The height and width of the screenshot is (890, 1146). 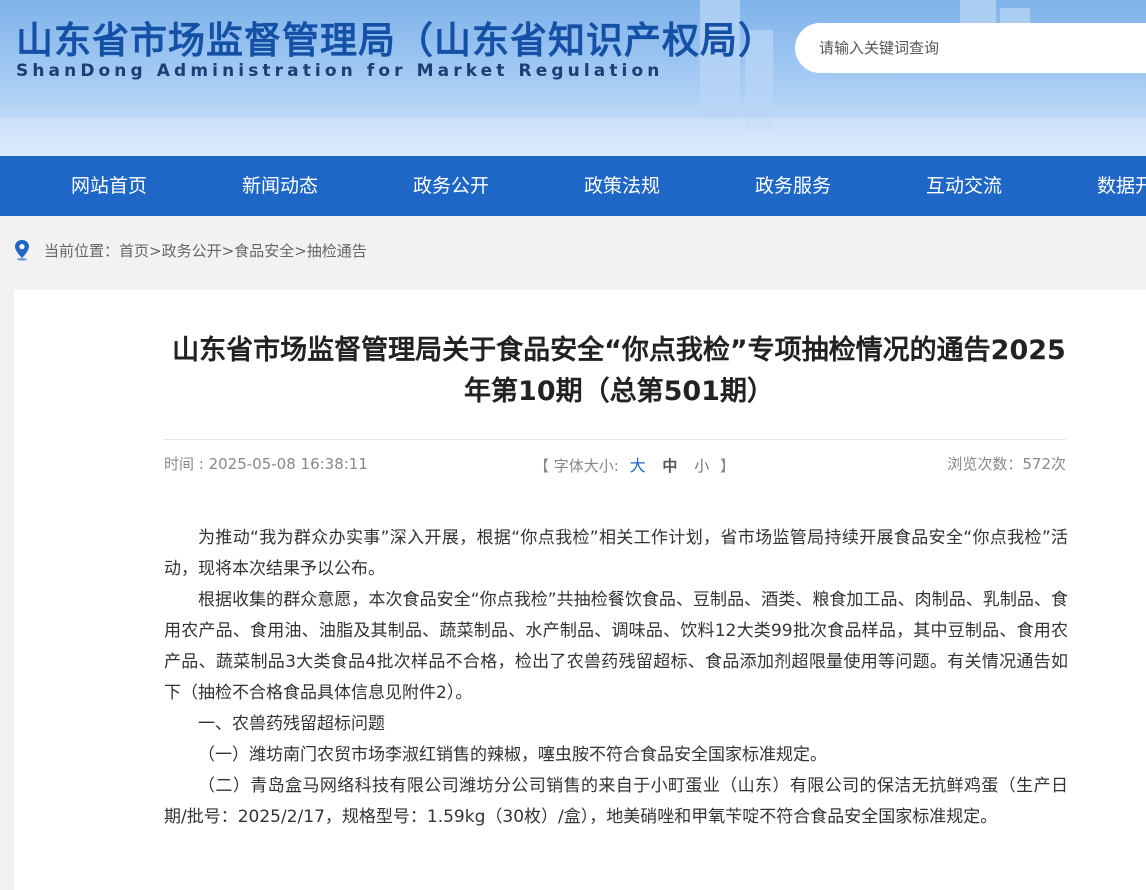 I want to click on nav-item-interaction: 互动交流, so click(x=964, y=186).